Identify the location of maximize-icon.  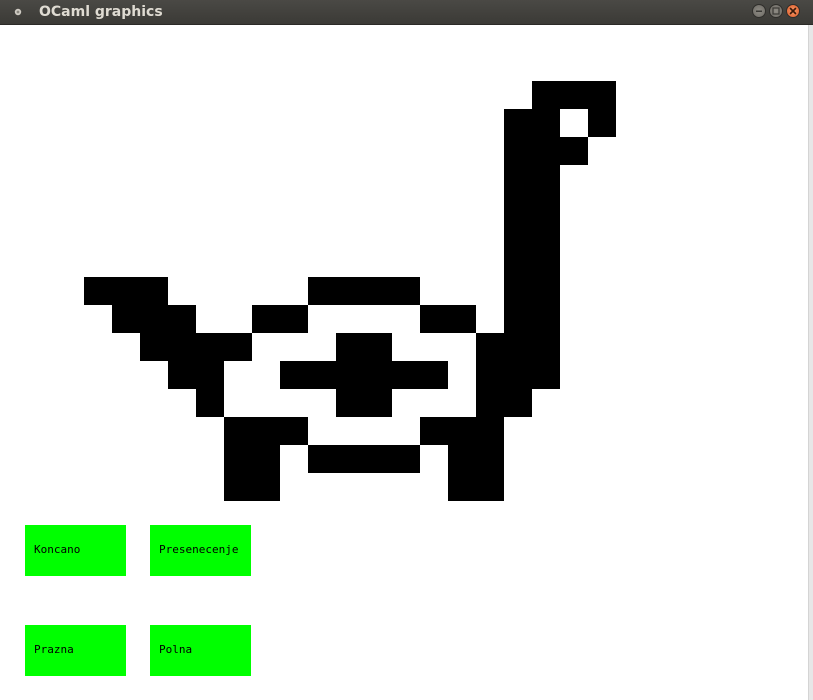
(776, 11).